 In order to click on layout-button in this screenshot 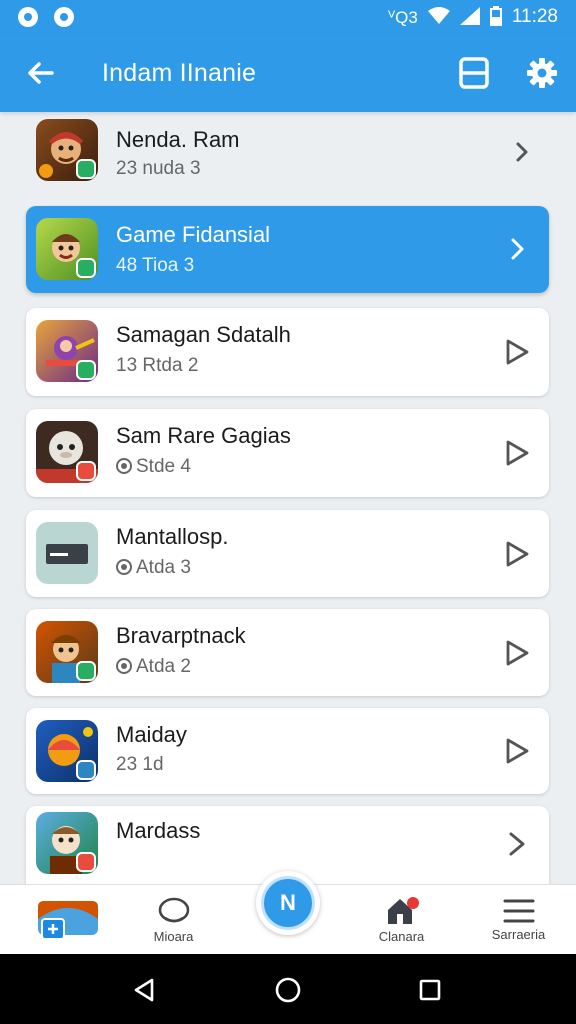, I will do `click(474, 73)`.